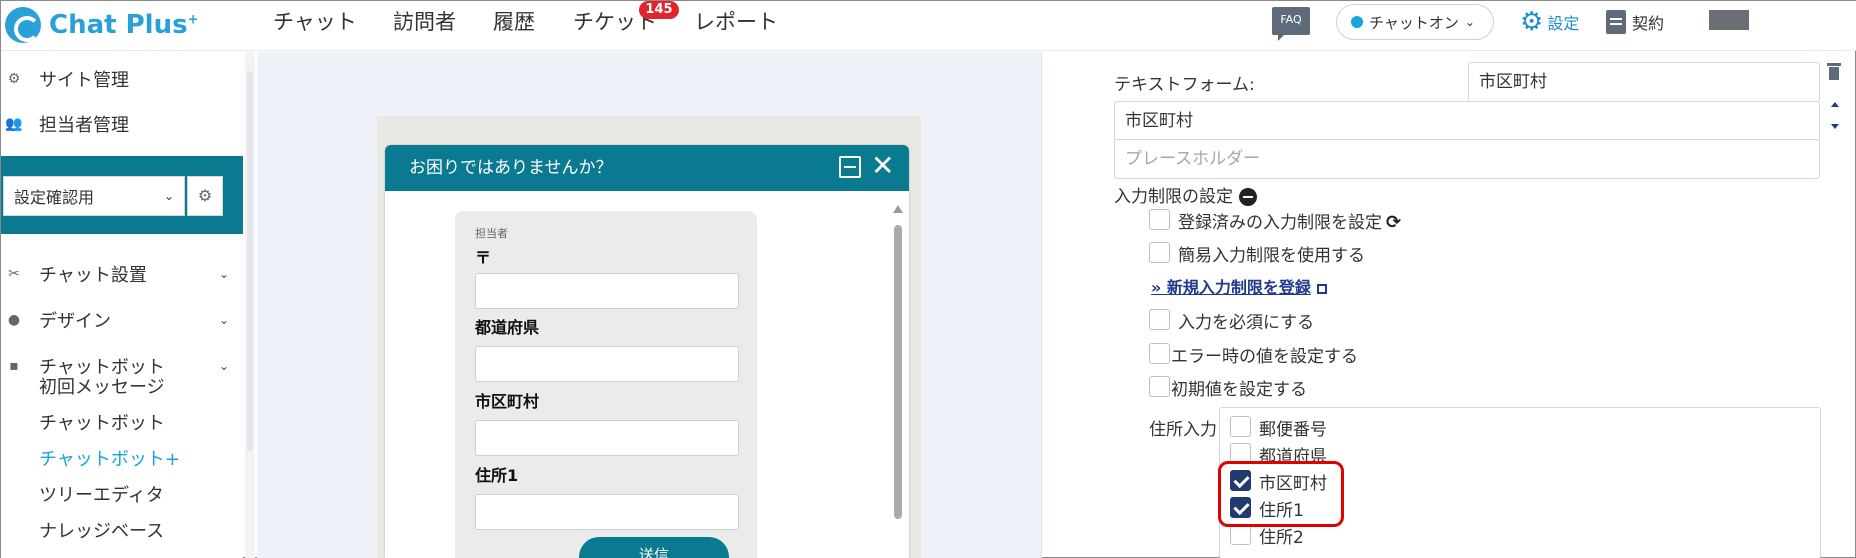 Image resolution: width=1856 pixels, height=558 pixels. Describe the element at coordinates (491, 233) in the screenshot. I see `agent-label: 担当者` at that location.